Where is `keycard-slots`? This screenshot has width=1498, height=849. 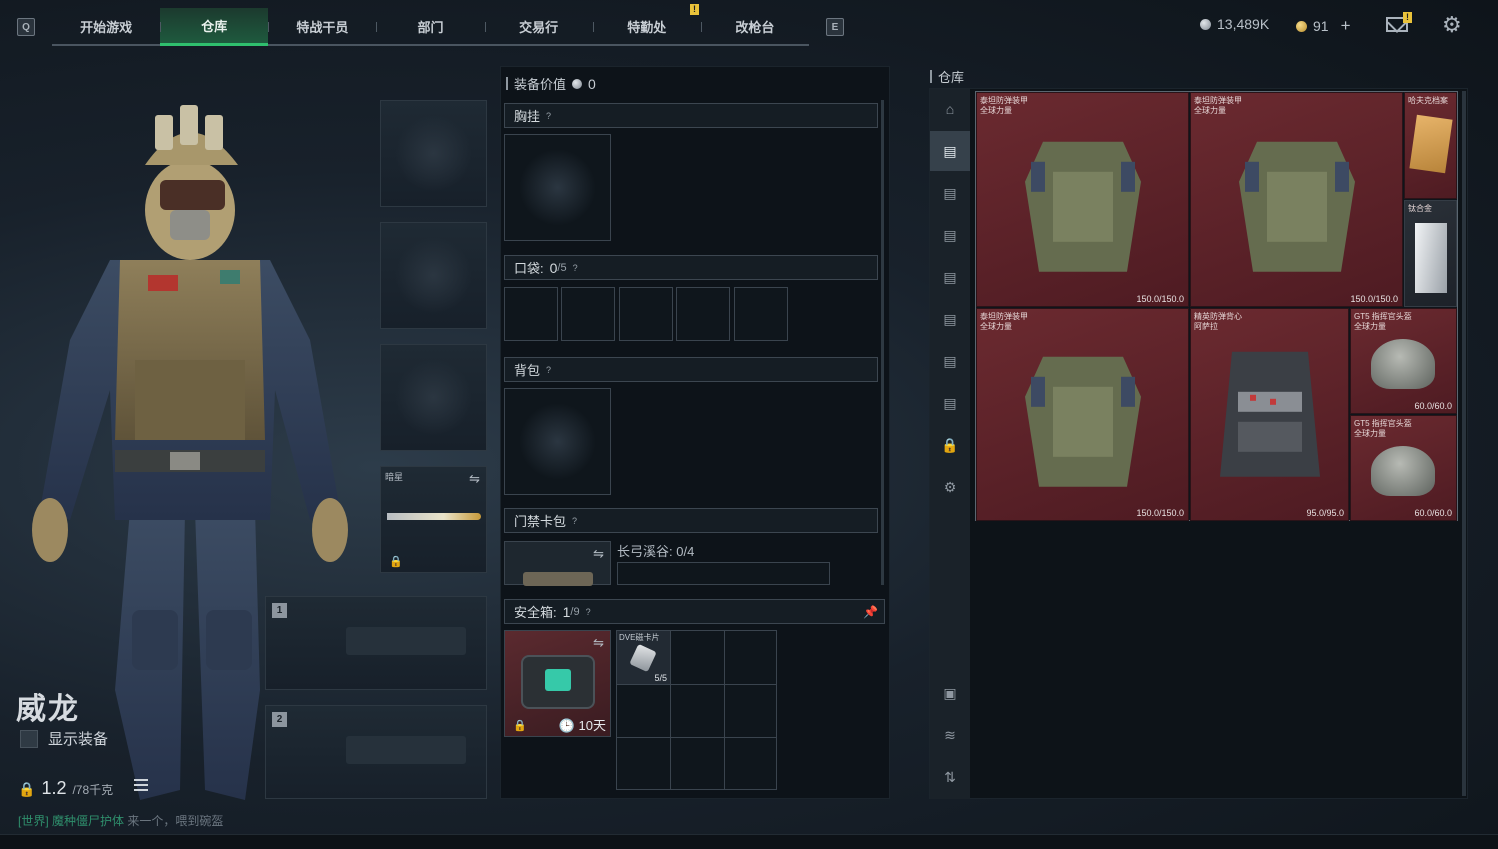
keycard-slots is located at coordinates (723, 573).